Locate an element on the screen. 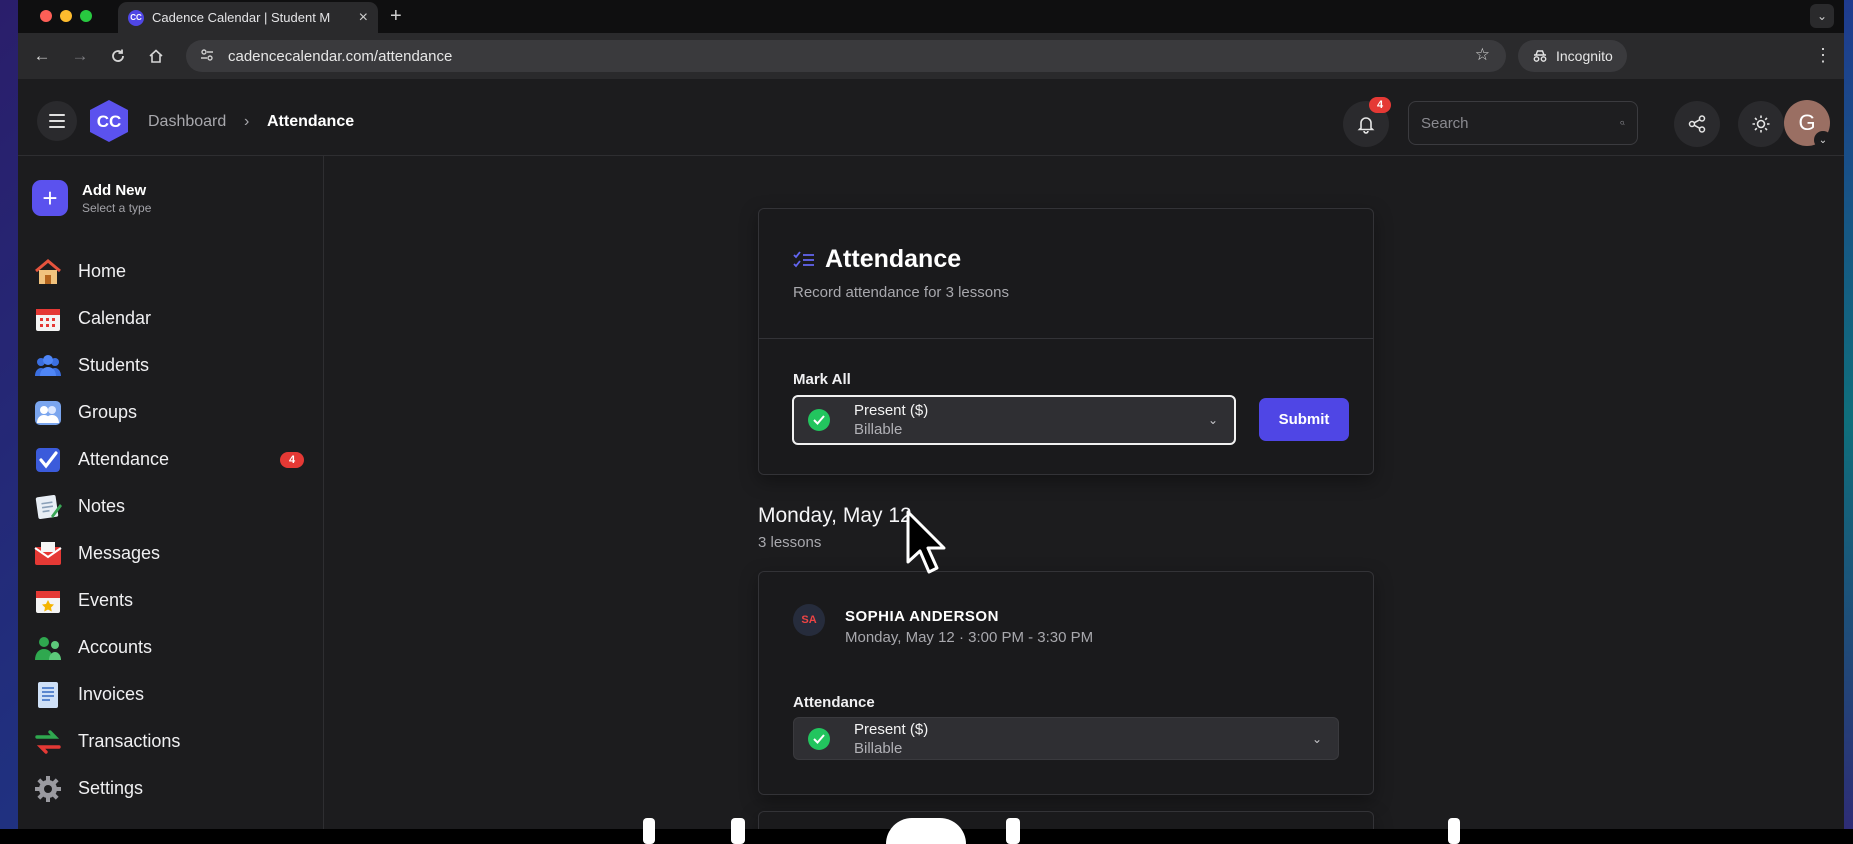 Image resolution: width=1853 pixels, height=844 pixels. add-new-subtitle: Select a type is located at coordinates (117, 207).